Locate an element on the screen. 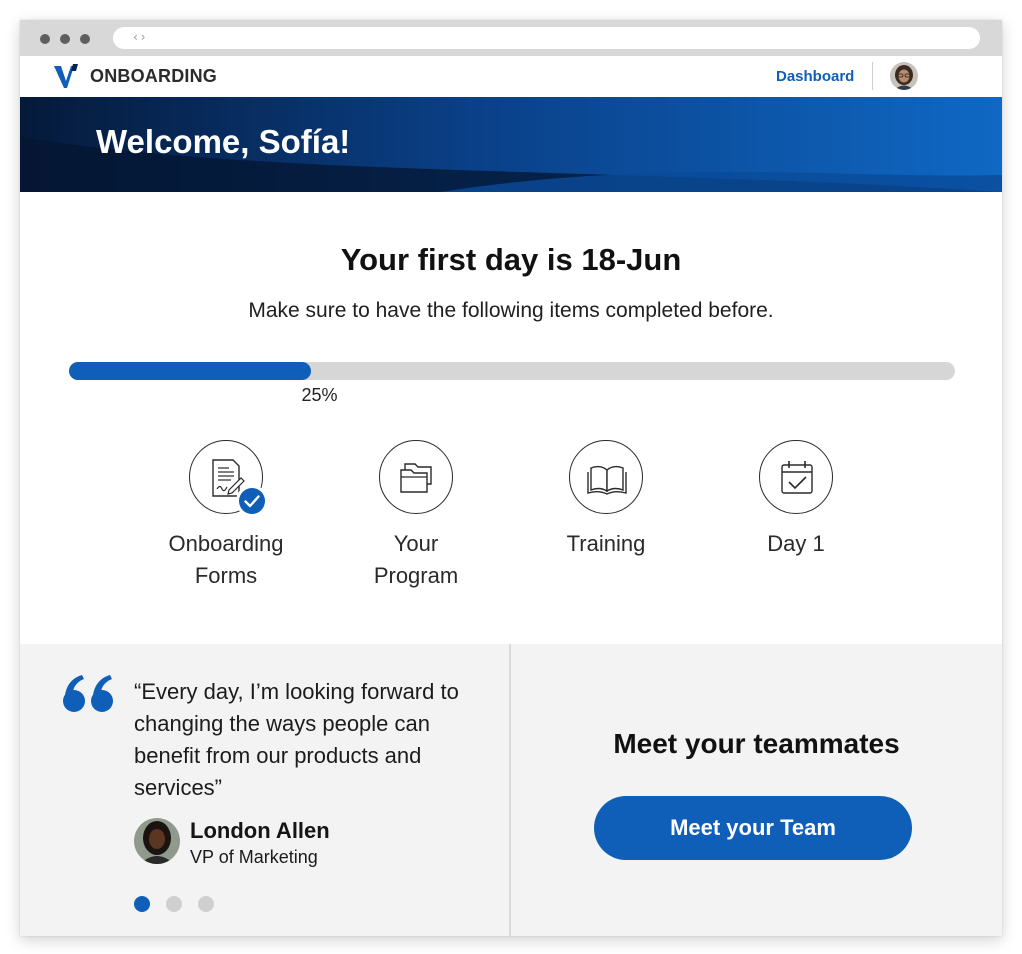 This screenshot has width=1022, height=954. step-training: Training is located at coordinates (606, 500).